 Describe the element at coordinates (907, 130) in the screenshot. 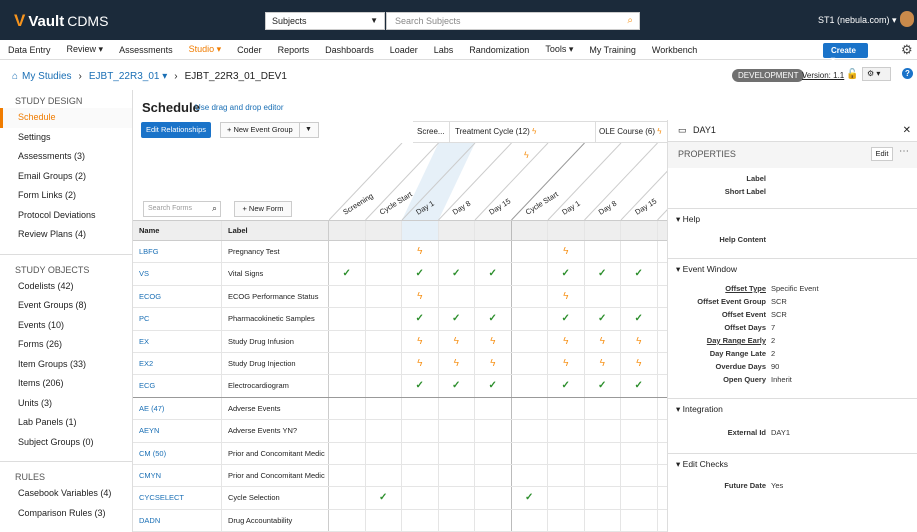

I see `close-icon: ✕` at that location.